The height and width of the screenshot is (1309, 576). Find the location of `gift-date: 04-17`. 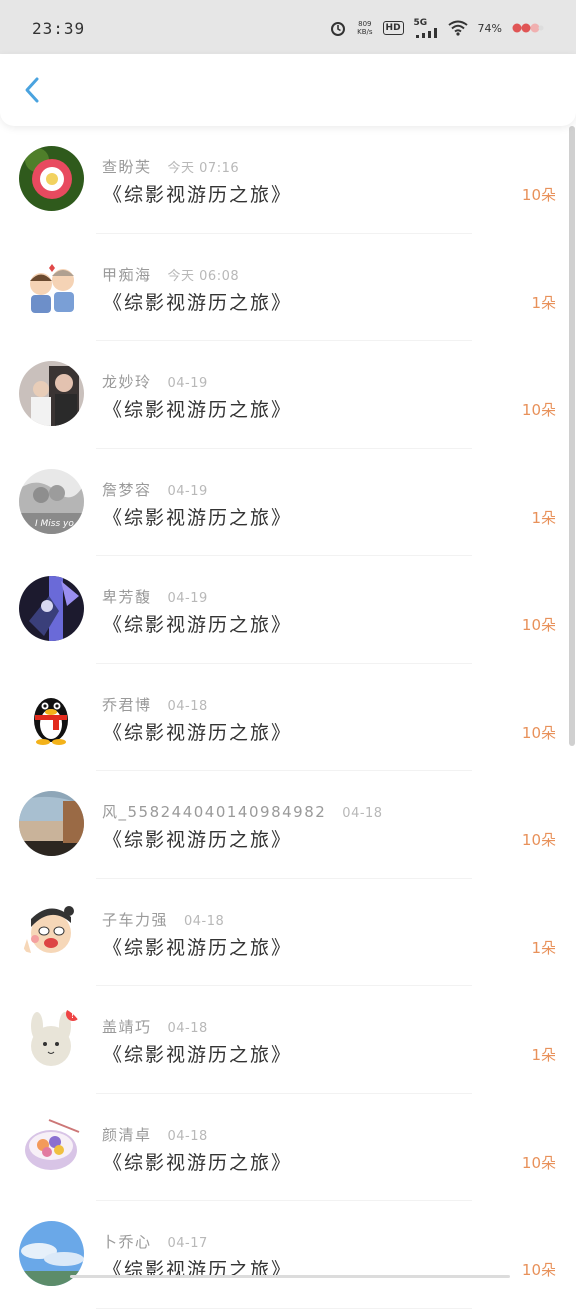

gift-date: 04-17 is located at coordinates (187, 1243).